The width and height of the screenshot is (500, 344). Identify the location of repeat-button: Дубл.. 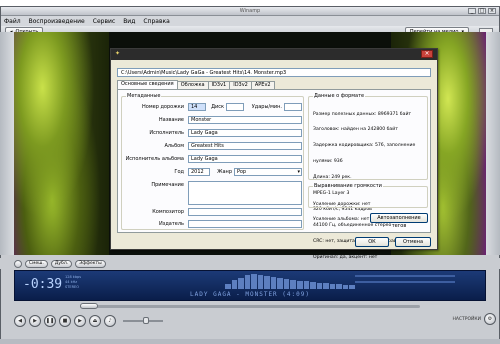
(61, 263).